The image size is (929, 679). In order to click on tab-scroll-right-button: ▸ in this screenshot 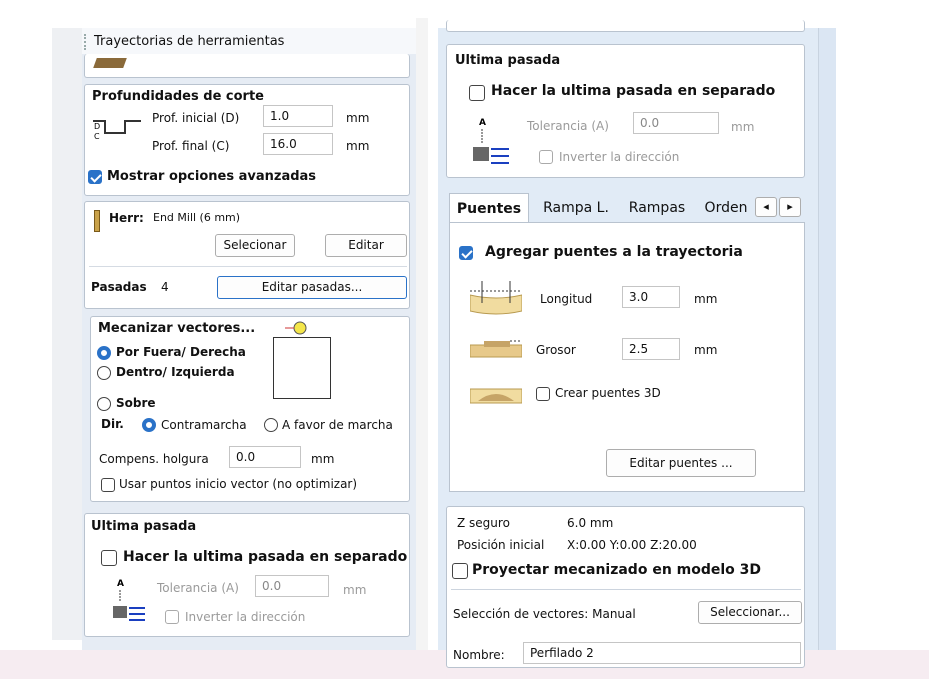, I will do `click(790, 207)`.